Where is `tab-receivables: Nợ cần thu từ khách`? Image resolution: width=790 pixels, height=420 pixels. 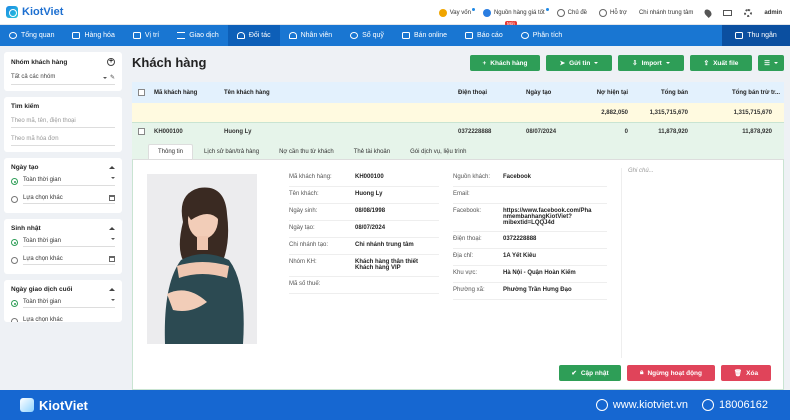 tab-receivables: Nợ cần thu từ khách is located at coordinates (306, 152).